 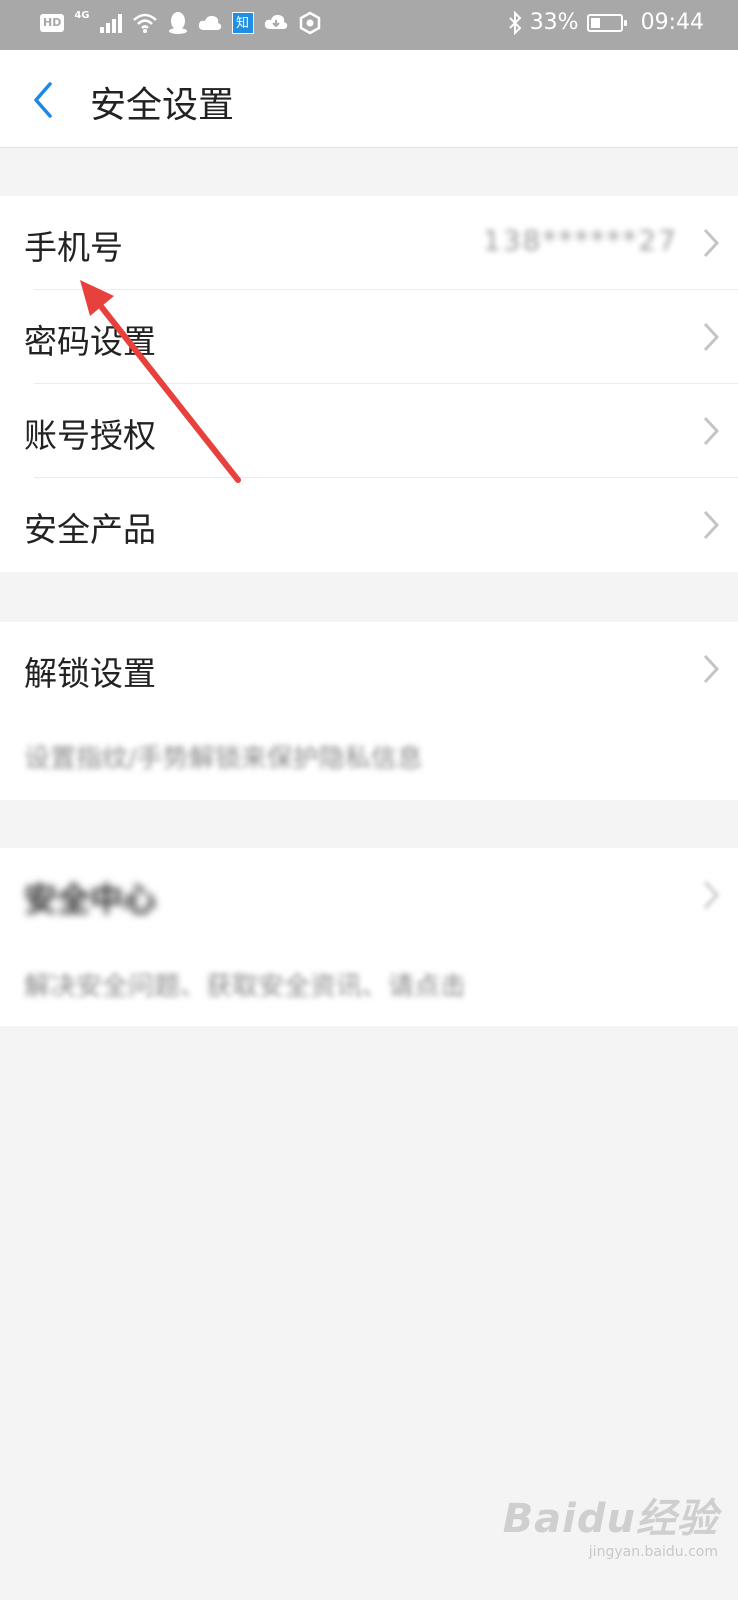 I want to click on account-authorization-item: 账号授权, so click(x=369, y=431).